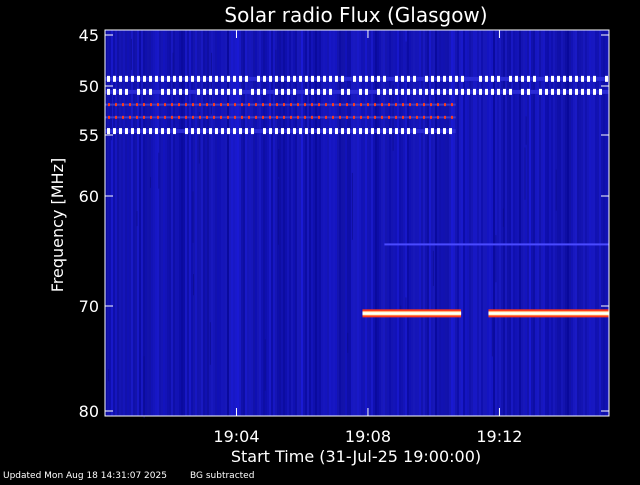 The image size is (640, 485). What do you see at coordinates (496, 244) in the screenshot?
I see `feature-band` at bounding box center [496, 244].